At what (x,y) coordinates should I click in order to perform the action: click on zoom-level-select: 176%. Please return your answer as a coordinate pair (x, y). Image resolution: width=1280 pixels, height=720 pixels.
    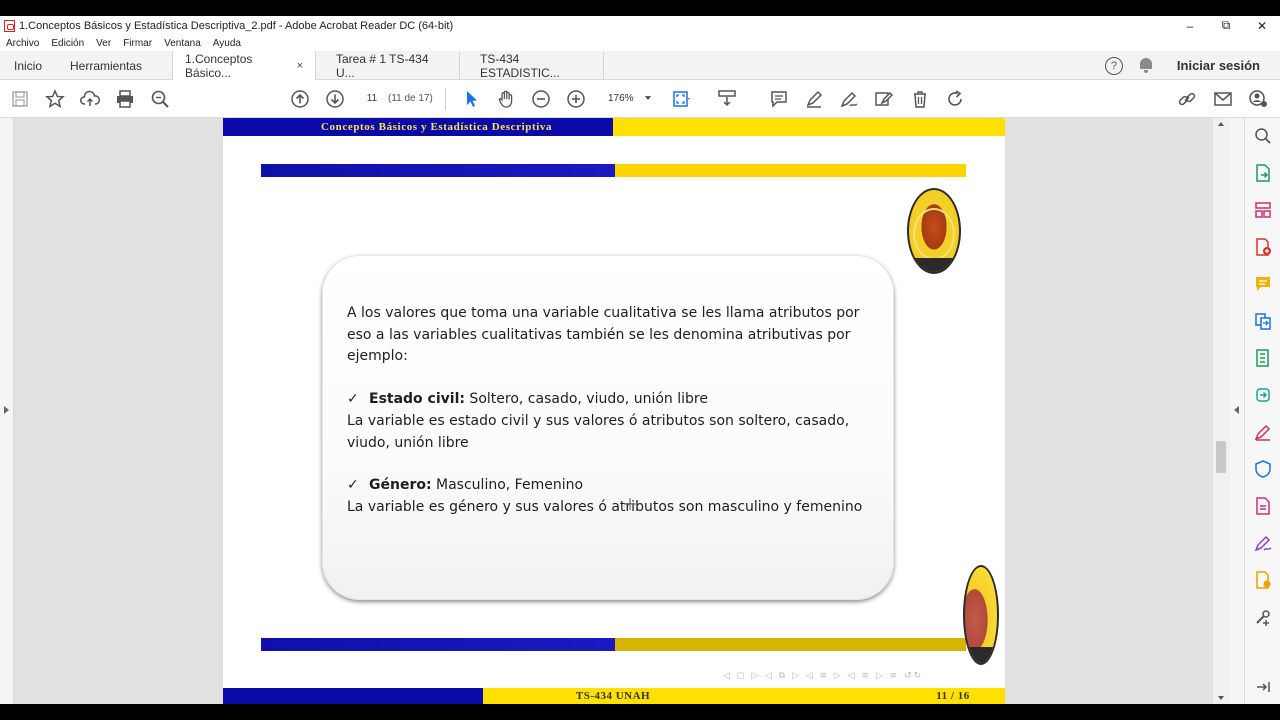
    Looking at the image, I should click on (629, 98).